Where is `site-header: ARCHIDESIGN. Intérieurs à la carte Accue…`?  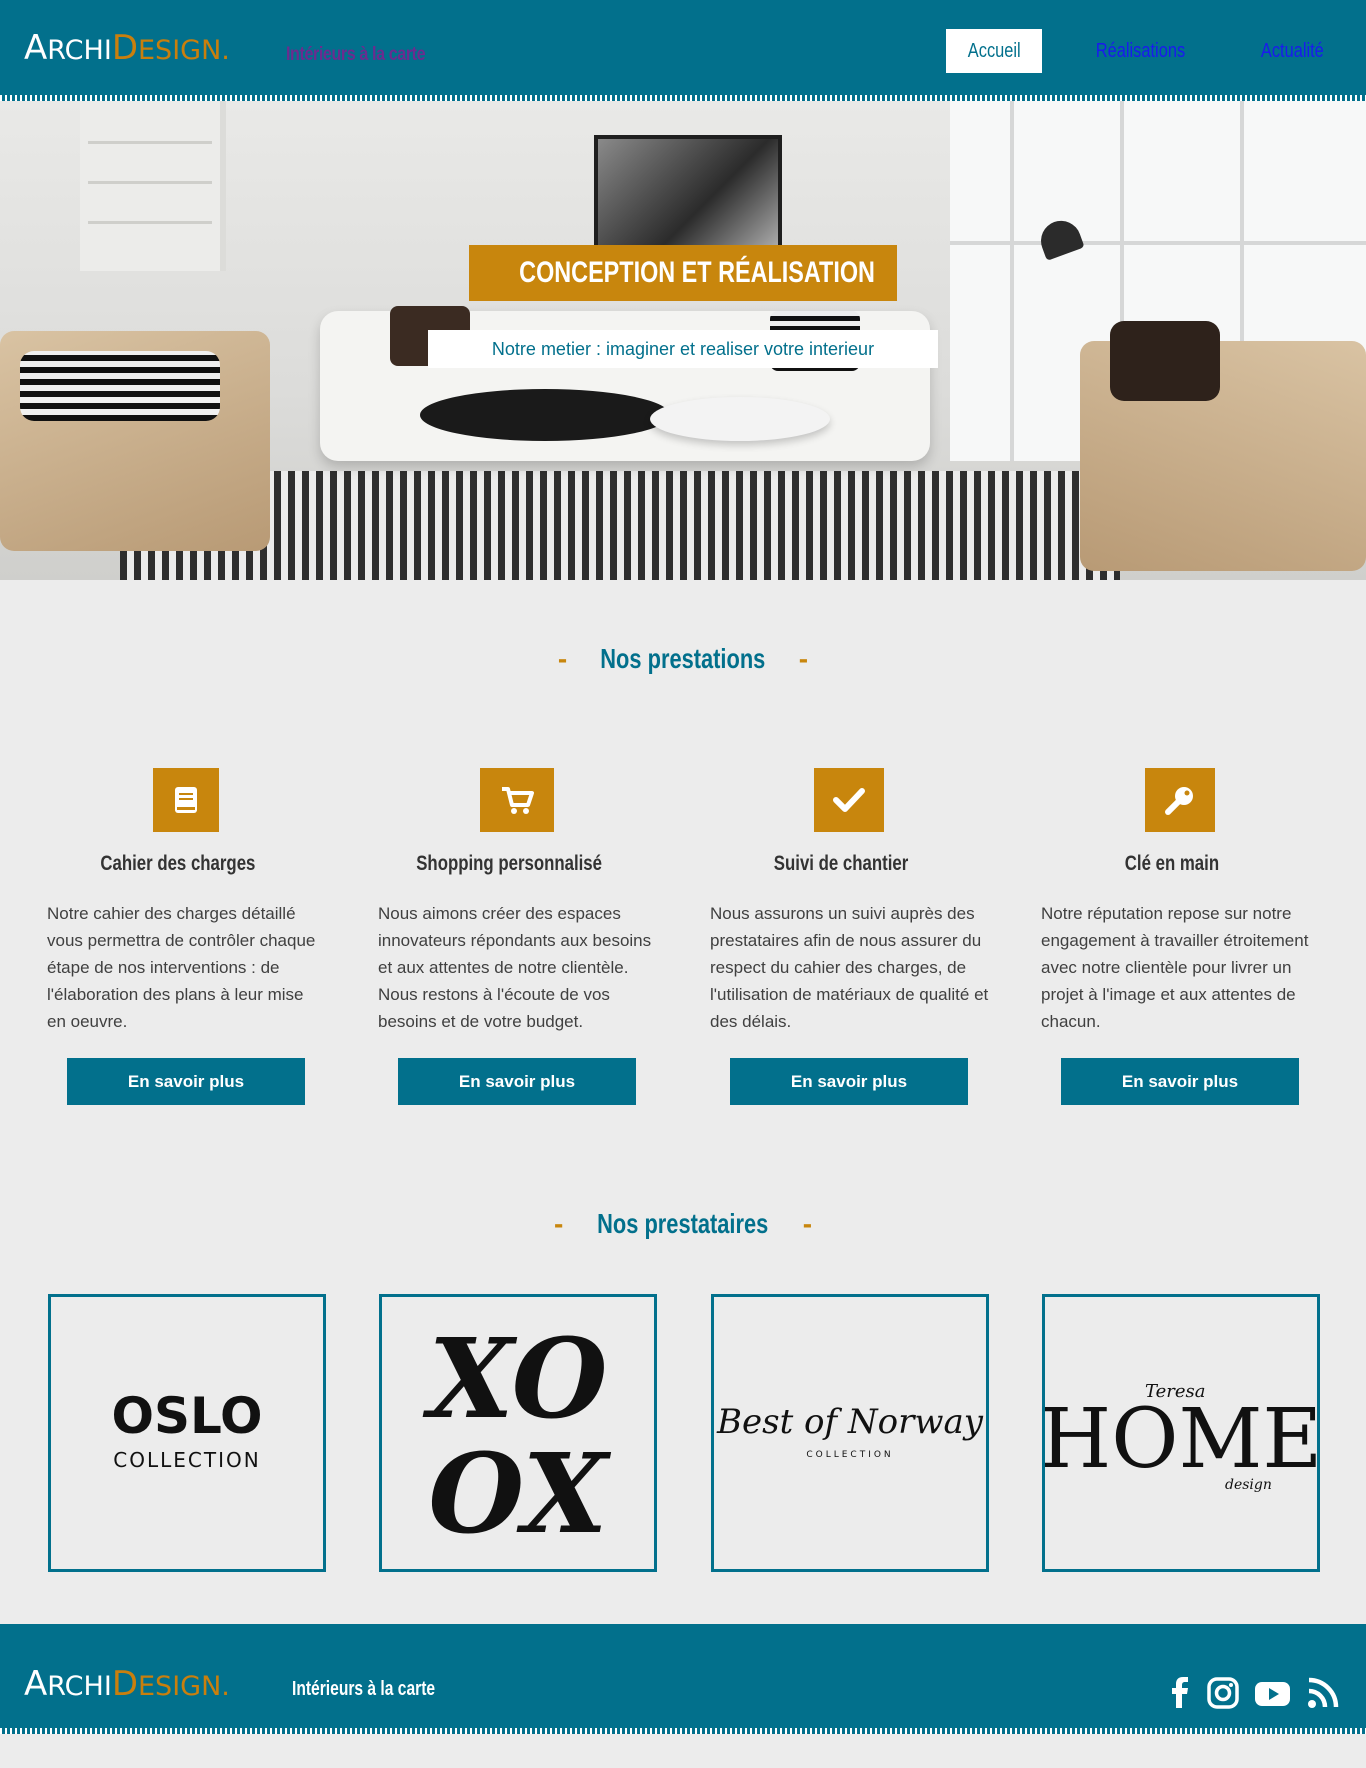
site-header: ARCHIDESIGN. Intérieurs à la carte Accue… is located at coordinates (683, 50).